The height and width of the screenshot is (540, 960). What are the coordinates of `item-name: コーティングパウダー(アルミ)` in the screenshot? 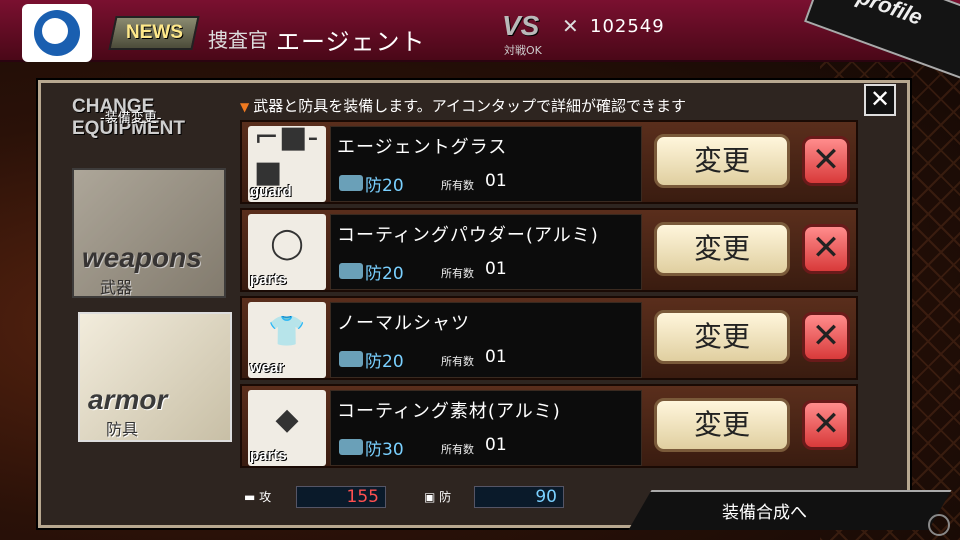 It's located at (468, 235).